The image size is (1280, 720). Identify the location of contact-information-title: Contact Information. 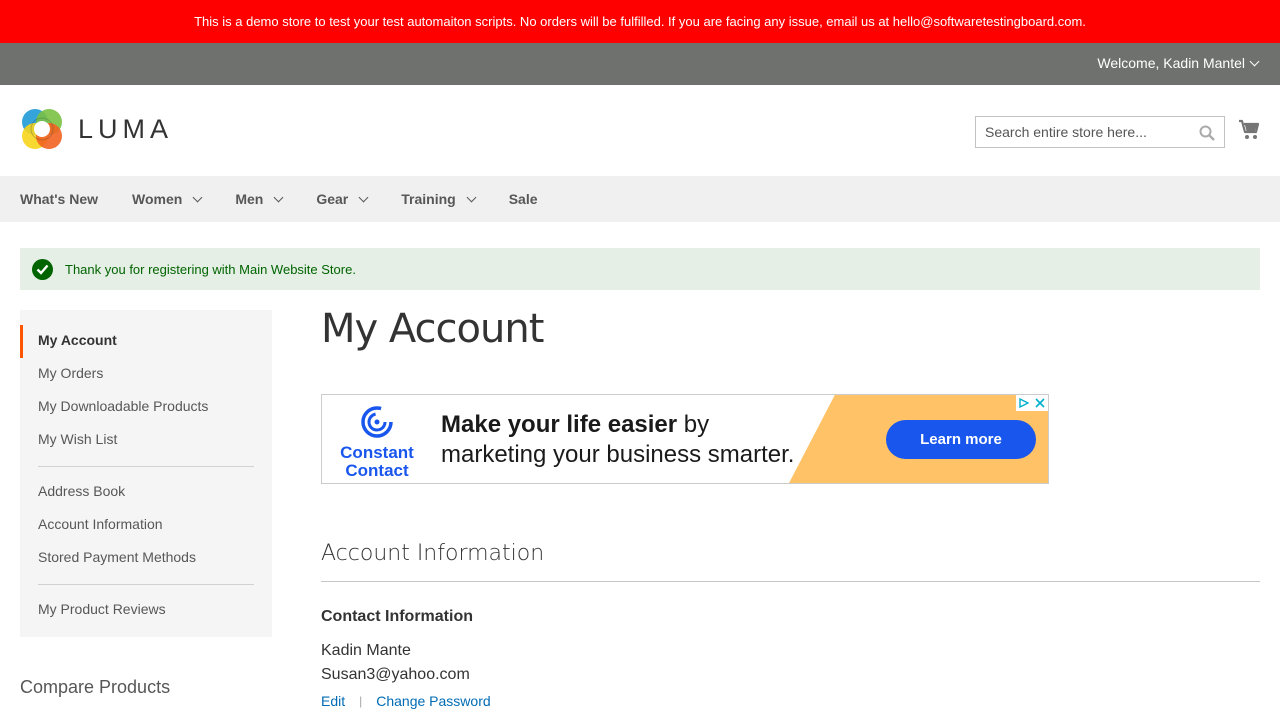
(397, 616).